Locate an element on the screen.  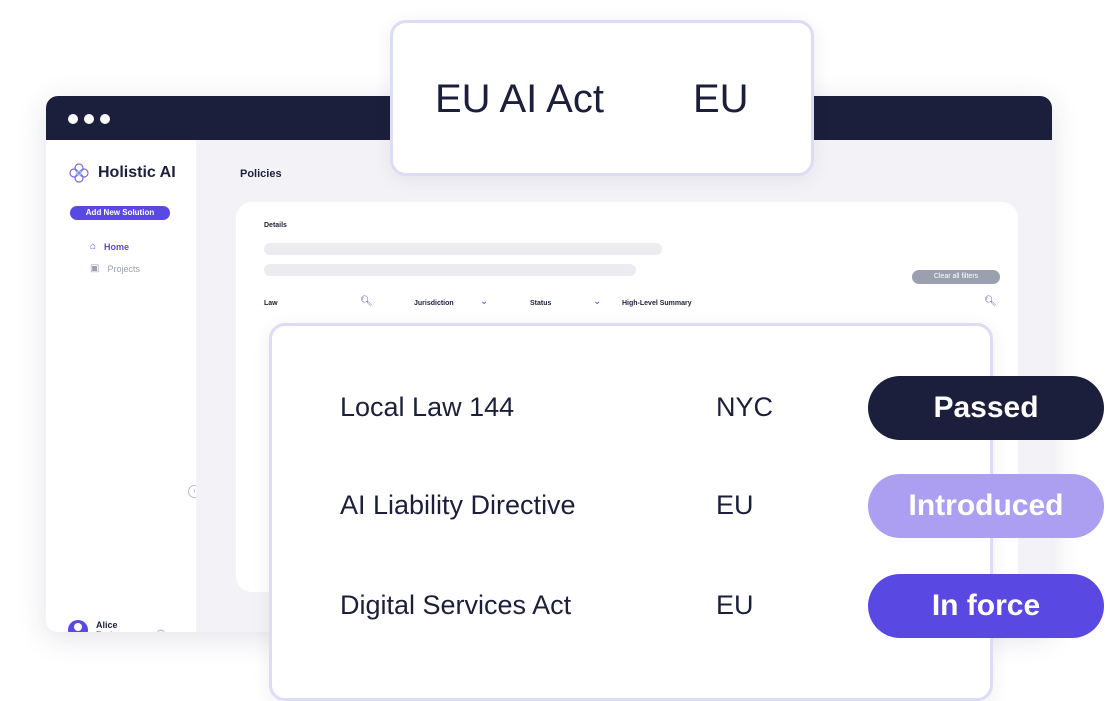
user-role: Reviewer is located at coordinates (112, 631).